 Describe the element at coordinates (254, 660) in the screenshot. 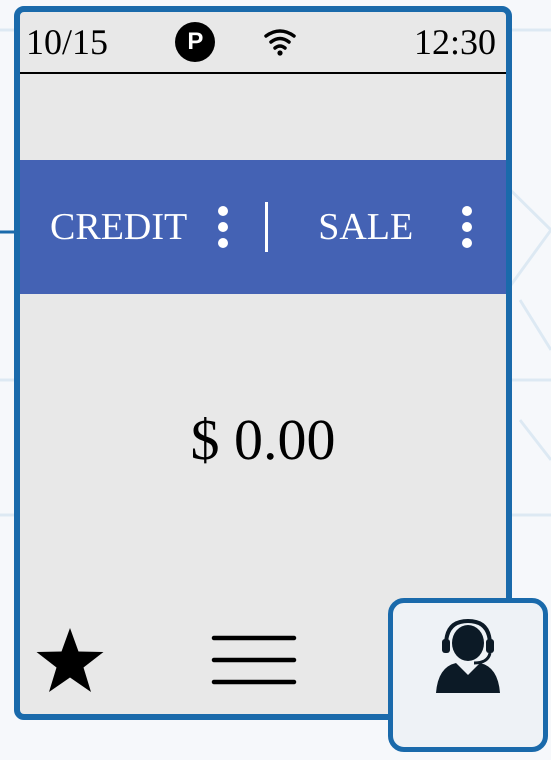

I see `menu-icon` at that location.